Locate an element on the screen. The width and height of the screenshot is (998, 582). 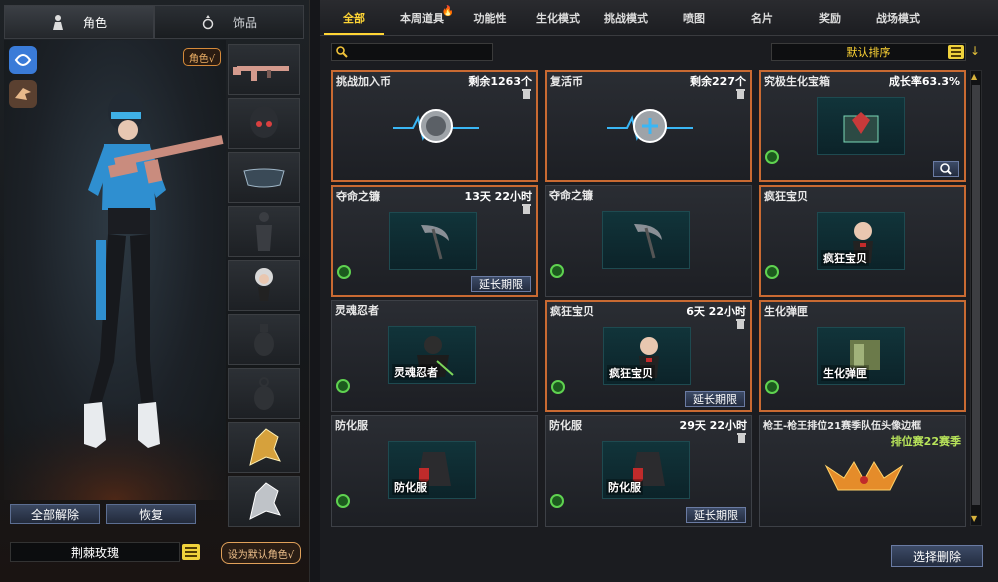
item-card: 挑战加入币 剩余1263个 is located at coordinates (434, 126).